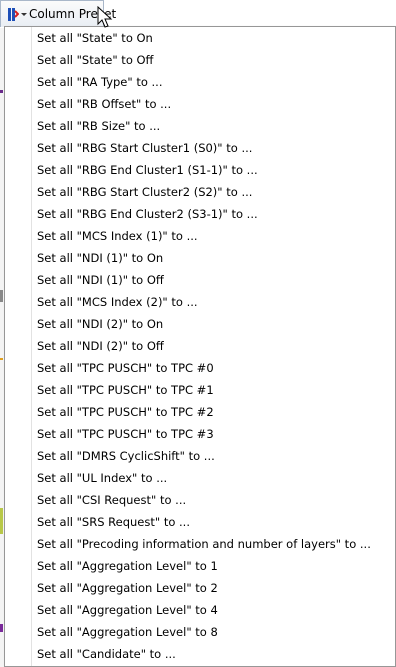 The height and width of the screenshot is (667, 396). What do you see at coordinates (200, 434) in the screenshot?
I see `menu-item: Set all "TPC PUSCH" to TPC #3` at bounding box center [200, 434].